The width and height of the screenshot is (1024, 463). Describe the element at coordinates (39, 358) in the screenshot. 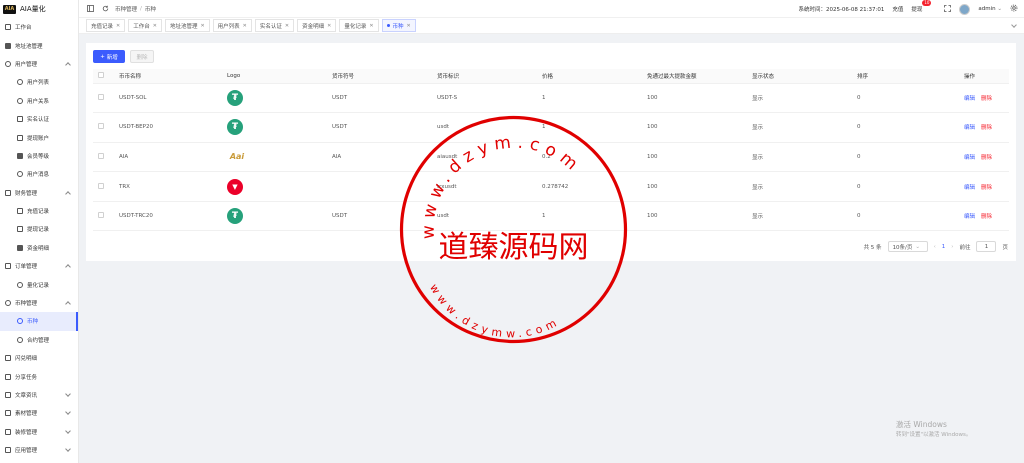

I see `sidebar-item: 闪兑明细` at that location.